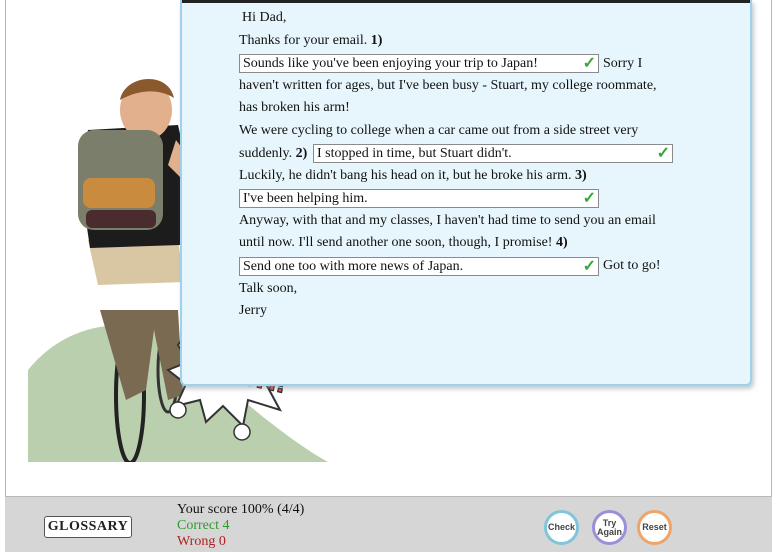 The height and width of the screenshot is (552, 777). I want to click on answer-field-4: Send one too with more news of Japan. ✓, so click(419, 266).